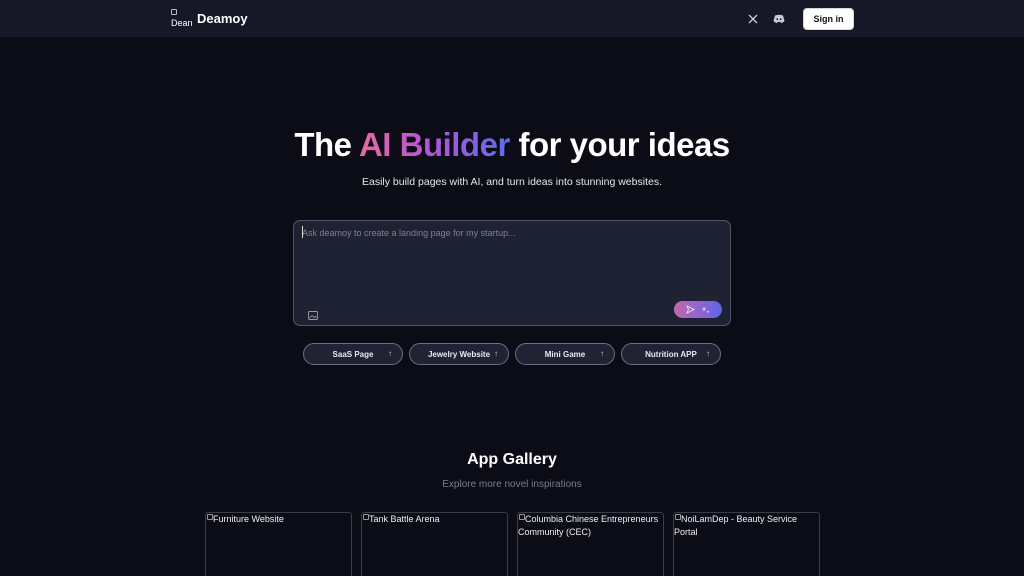 The image size is (1024, 576). What do you see at coordinates (248, 519) in the screenshot?
I see `card-image-alt: Furniture Website` at bounding box center [248, 519].